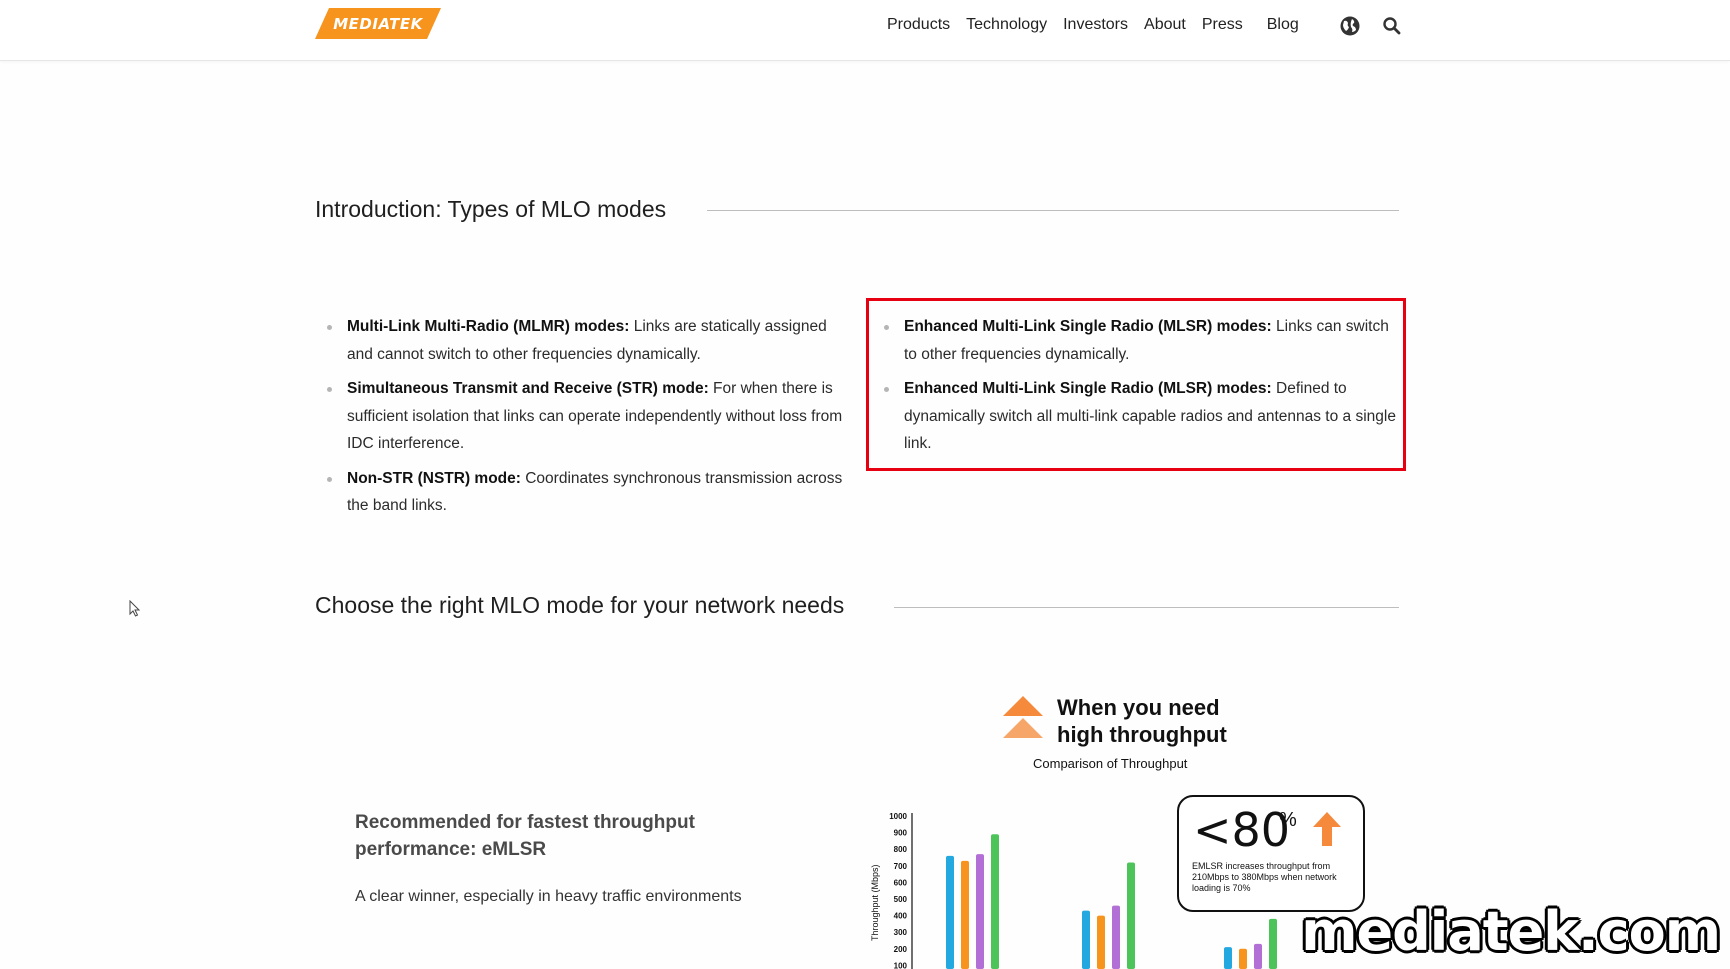  Describe the element at coordinates (901, 965) in the screenshot. I see `y-tick-label: 100` at that location.